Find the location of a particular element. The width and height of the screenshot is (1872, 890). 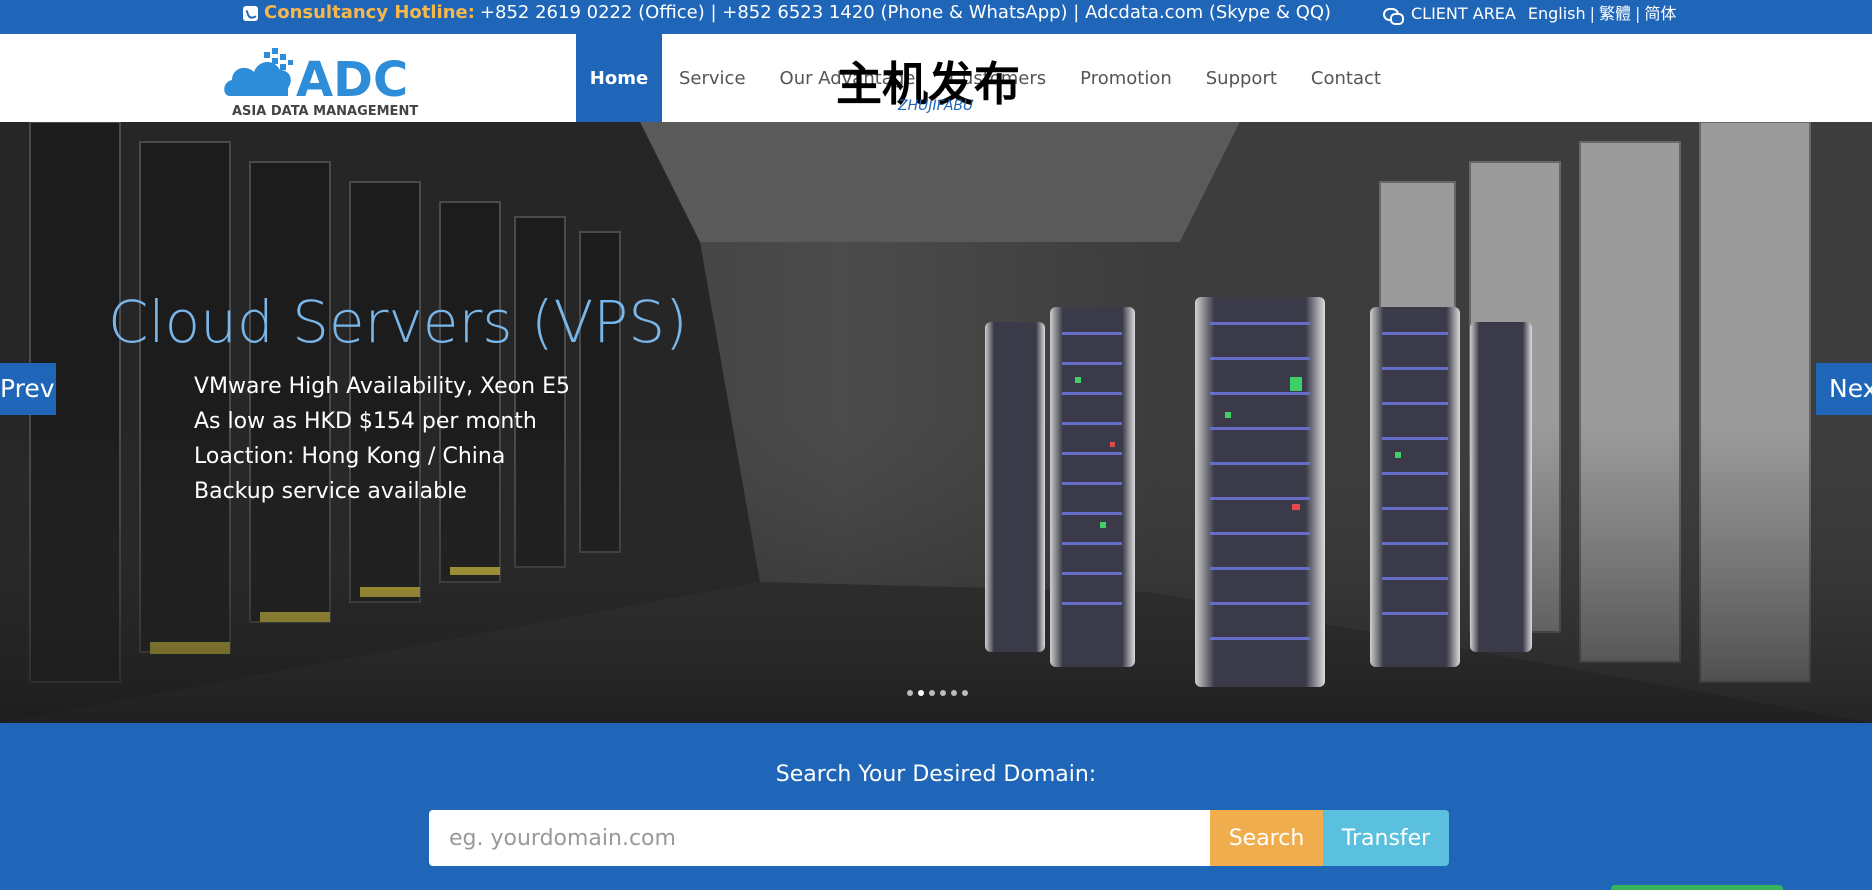

carousel-indicators is located at coordinates (937, 693).